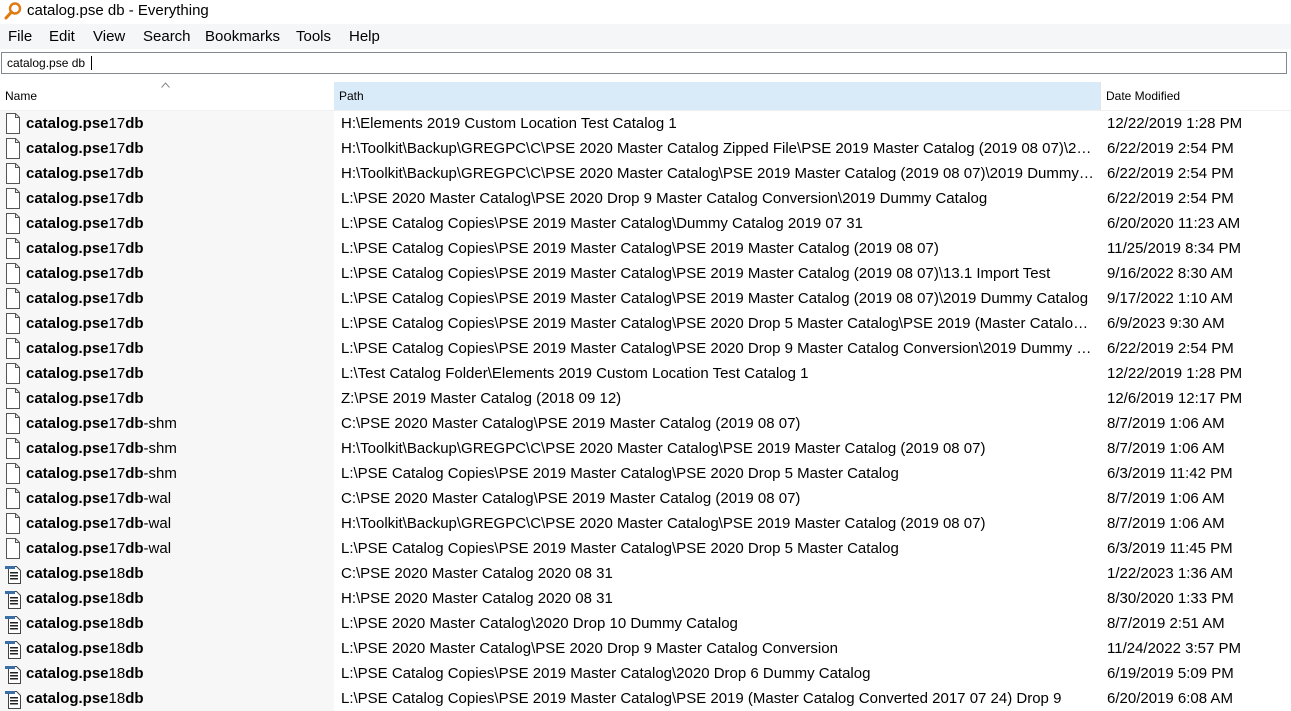 The width and height of the screenshot is (1291, 711). I want to click on file-path: Z:\PSE 2019 Master Catalog (2018 09 12), so click(481, 398).